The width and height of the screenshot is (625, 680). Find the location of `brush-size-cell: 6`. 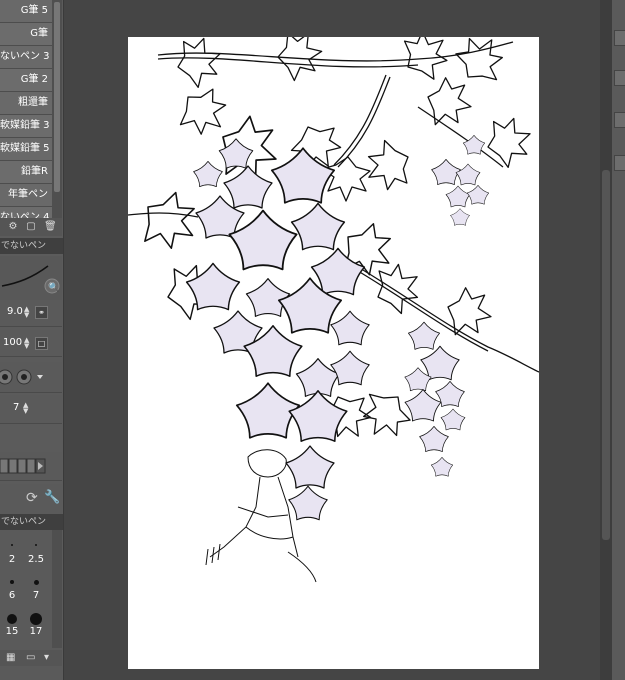

brush-size-cell: 6 is located at coordinates (12, 594).